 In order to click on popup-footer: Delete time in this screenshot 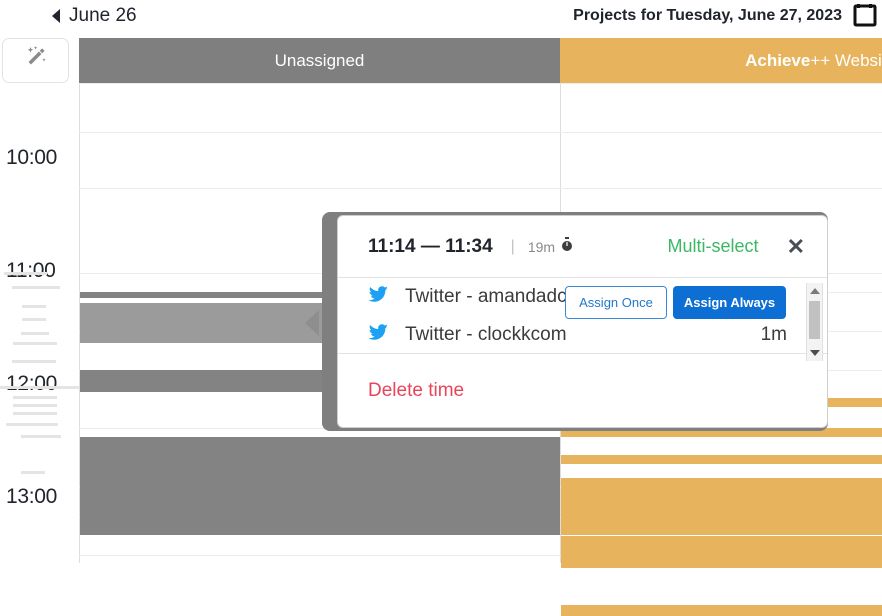, I will do `click(582, 390)`.